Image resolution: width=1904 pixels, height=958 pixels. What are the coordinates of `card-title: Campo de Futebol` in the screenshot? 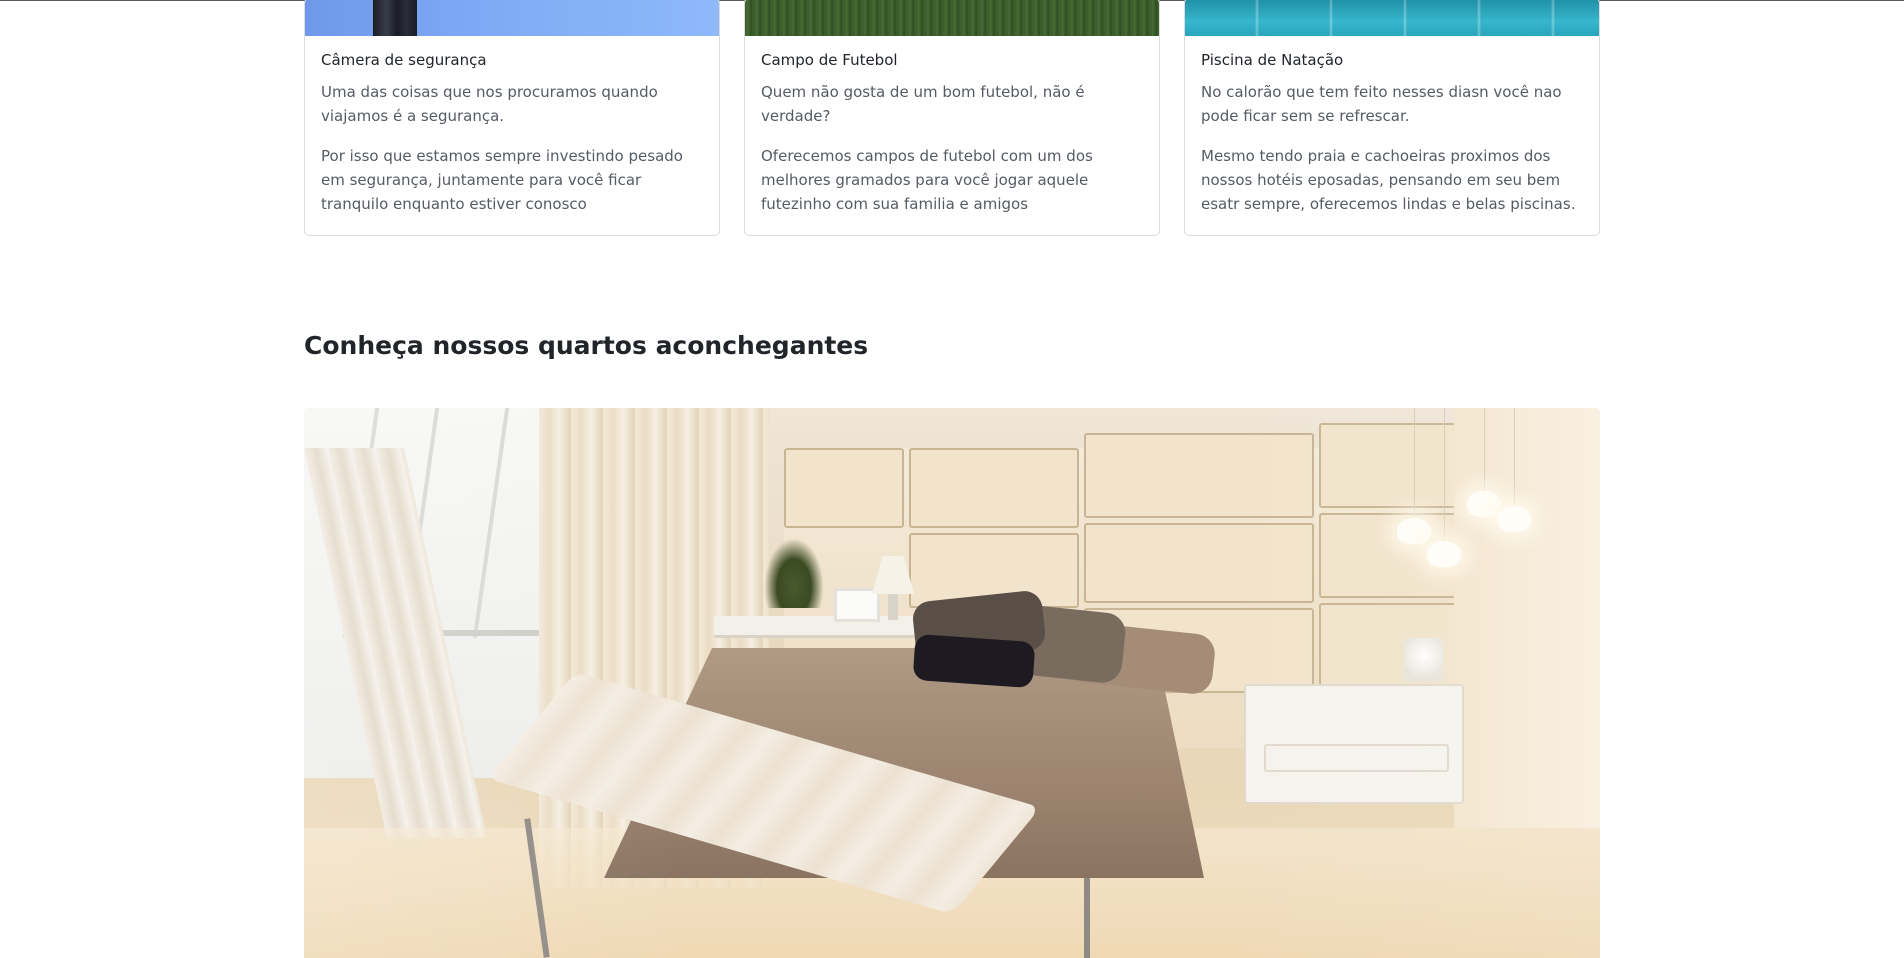 It's located at (829, 60).